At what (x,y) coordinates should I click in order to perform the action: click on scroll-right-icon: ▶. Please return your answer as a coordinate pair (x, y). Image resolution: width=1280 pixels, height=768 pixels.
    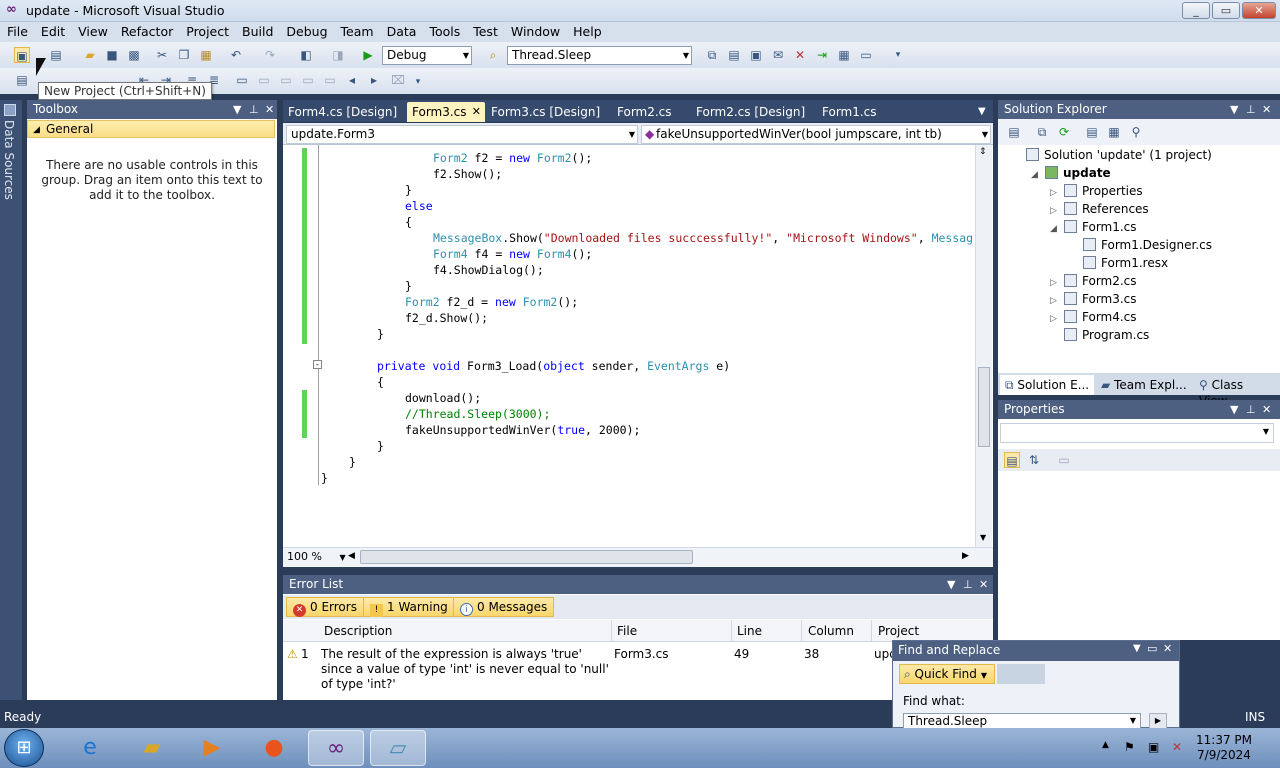
    Looking at the image, I should click on (965, 556).